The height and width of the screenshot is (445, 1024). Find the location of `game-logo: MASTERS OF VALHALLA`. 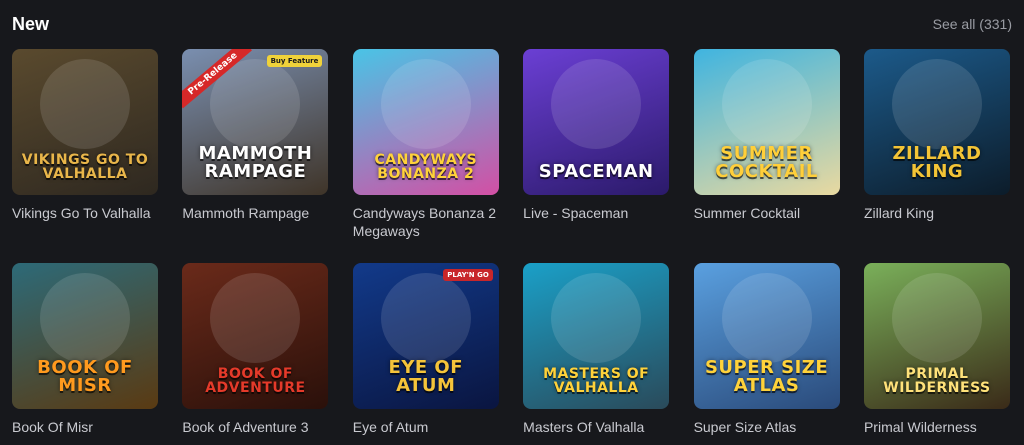

game-logo: MASTERS OF VALHALLA is located at coordinates (596, 381).